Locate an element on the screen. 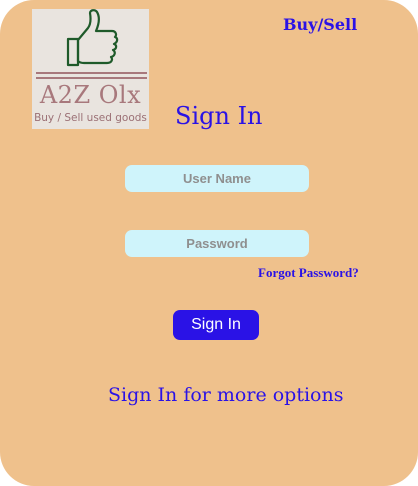 The image size is (418, 486). logo-tagline: Buy / Sell used goods is located at coordinates (90, 118).